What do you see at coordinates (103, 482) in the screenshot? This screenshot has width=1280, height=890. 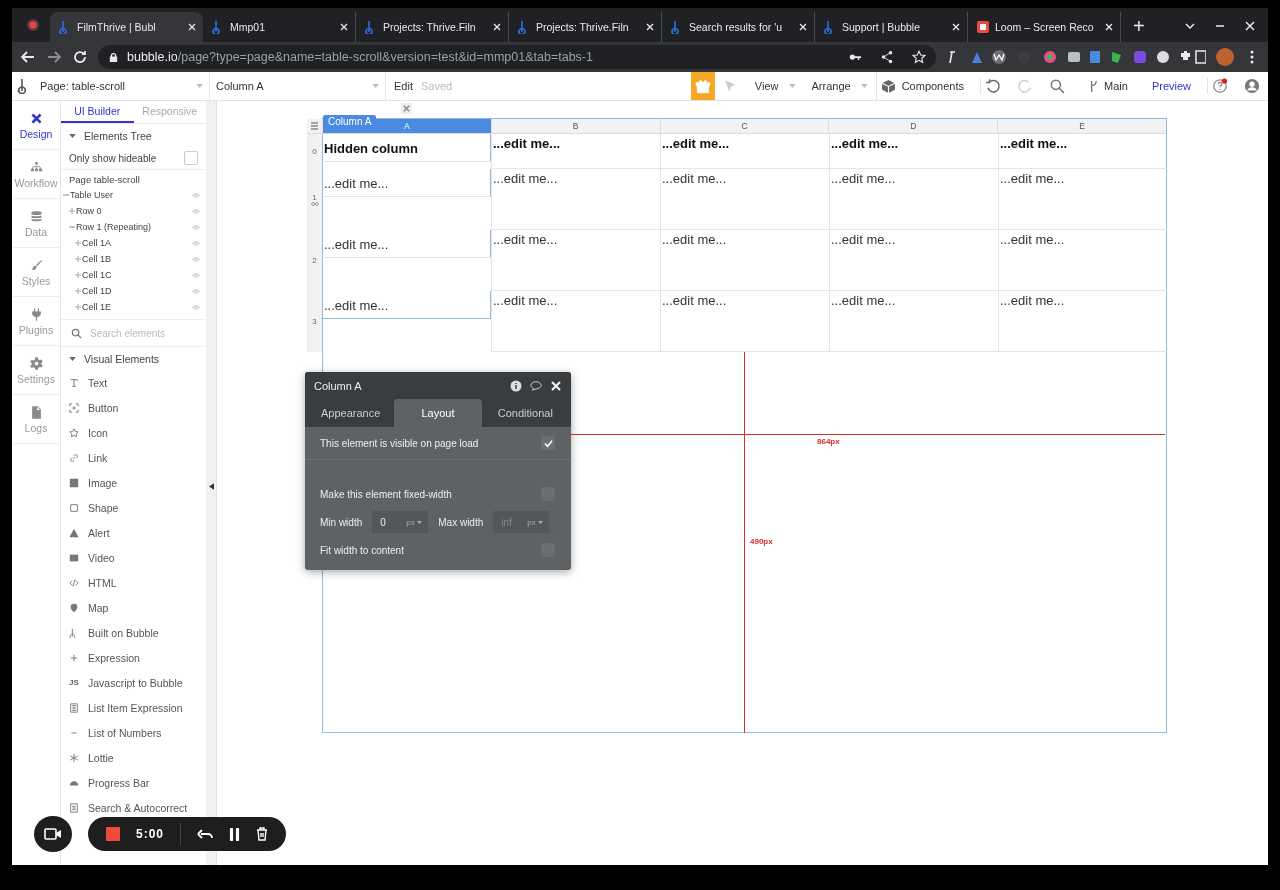 I see `element-item: Image` at bounding box center [103, 482].